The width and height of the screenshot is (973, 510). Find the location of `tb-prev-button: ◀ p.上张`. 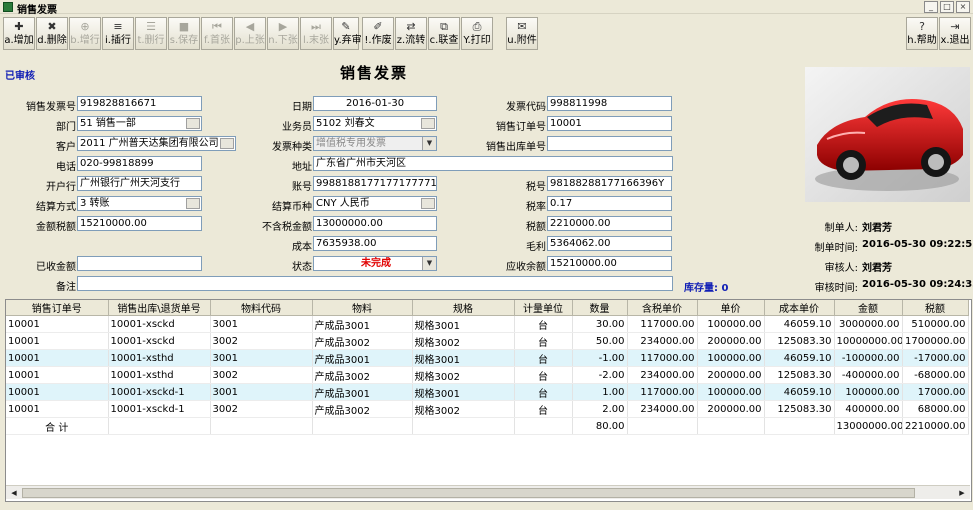

tb-prev-button: ◀ p.上张 is located at coordinates (250, 33).